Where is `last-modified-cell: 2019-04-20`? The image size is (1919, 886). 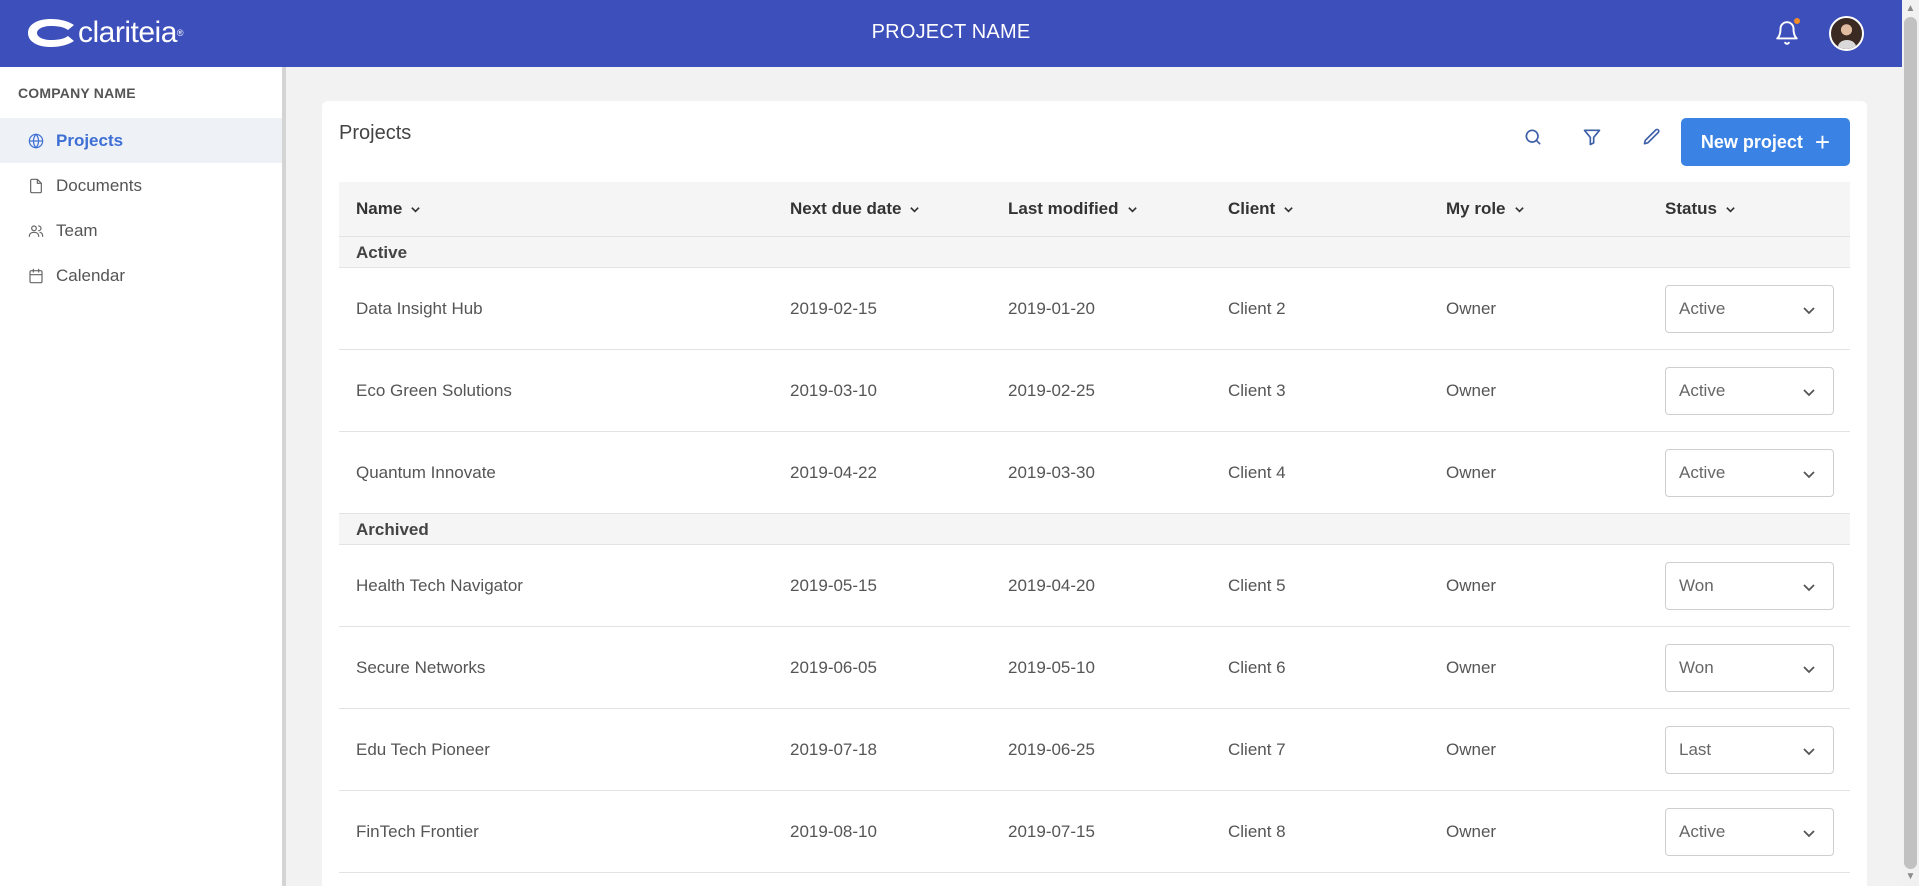 last-modified-cell: 2019-04-20 is located at coordinates (1051, 585).